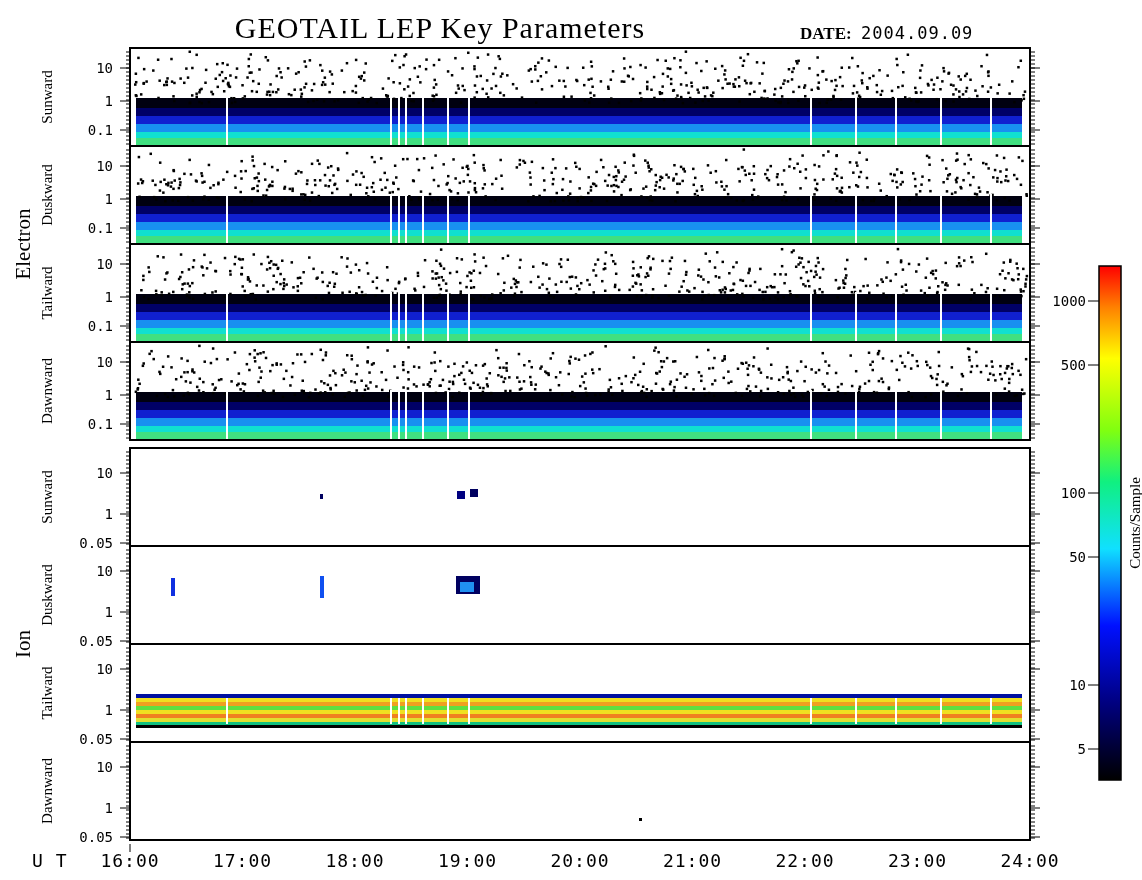 The height and width of the screenshot is (880, 1142). Describe the element at coordinates (1073, 365) in the screenshot. I see `color-scale-tick-label: 500` at that location.